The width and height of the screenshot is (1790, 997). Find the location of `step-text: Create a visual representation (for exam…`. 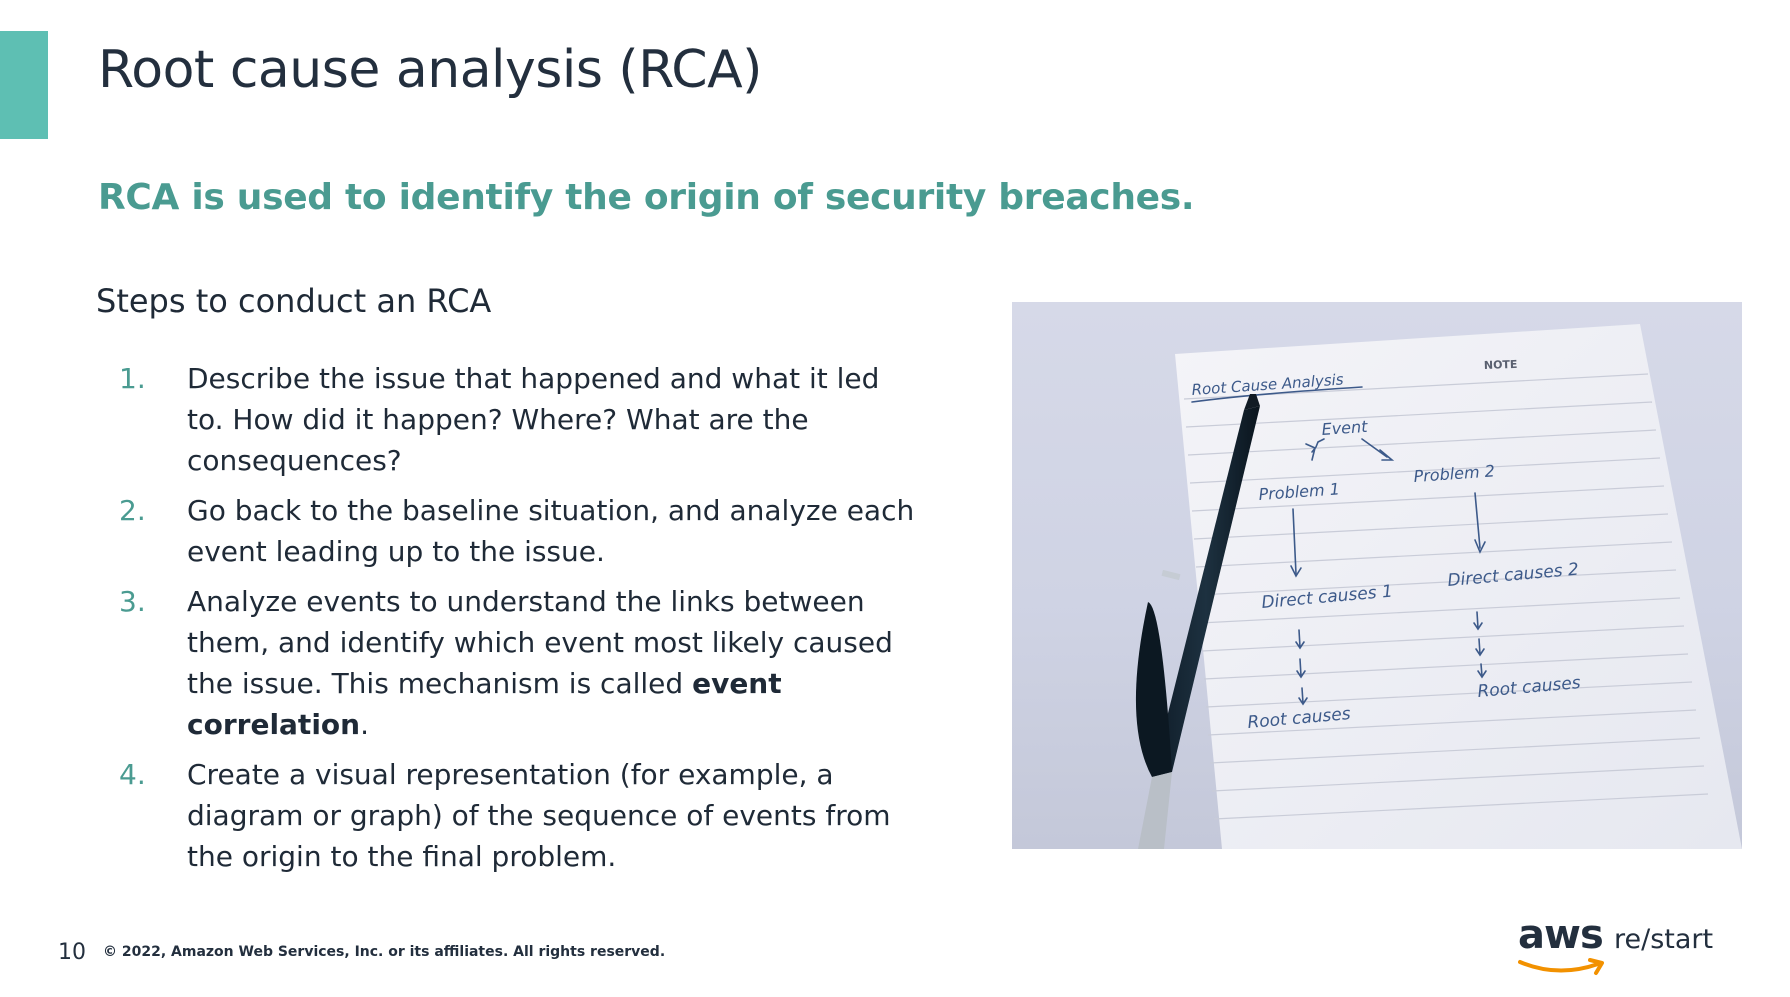

step-text: Create a visual representation (for exam… is located at coordinates (539, 815).